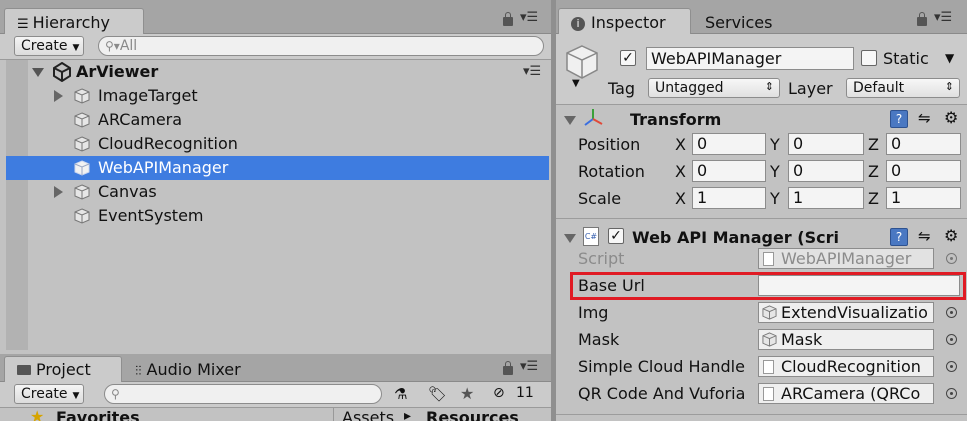 The width and height of the screenshot is (967, 421). Describe the element at coordinates (923, 171) in the screenshot. I see `rotation-z-field: 0` at that location.